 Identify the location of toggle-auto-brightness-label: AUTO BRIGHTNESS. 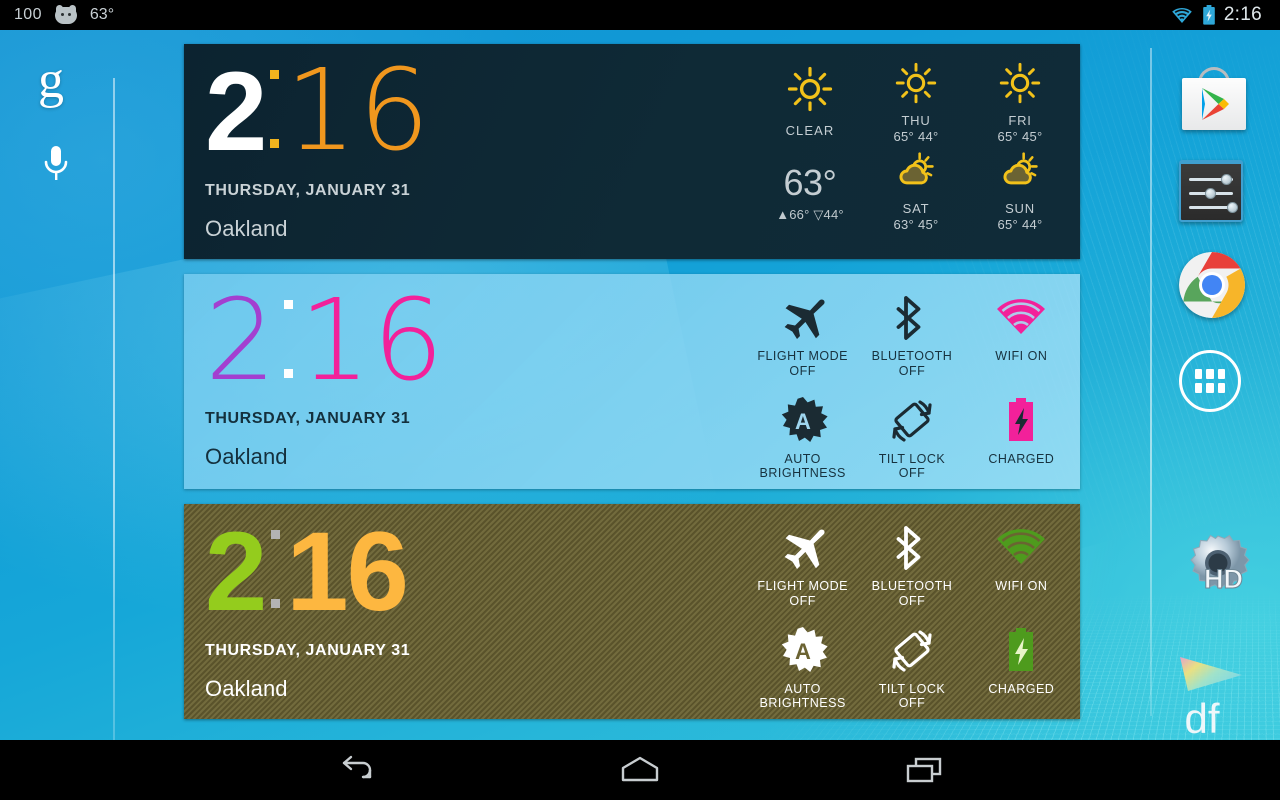
(802, 467).